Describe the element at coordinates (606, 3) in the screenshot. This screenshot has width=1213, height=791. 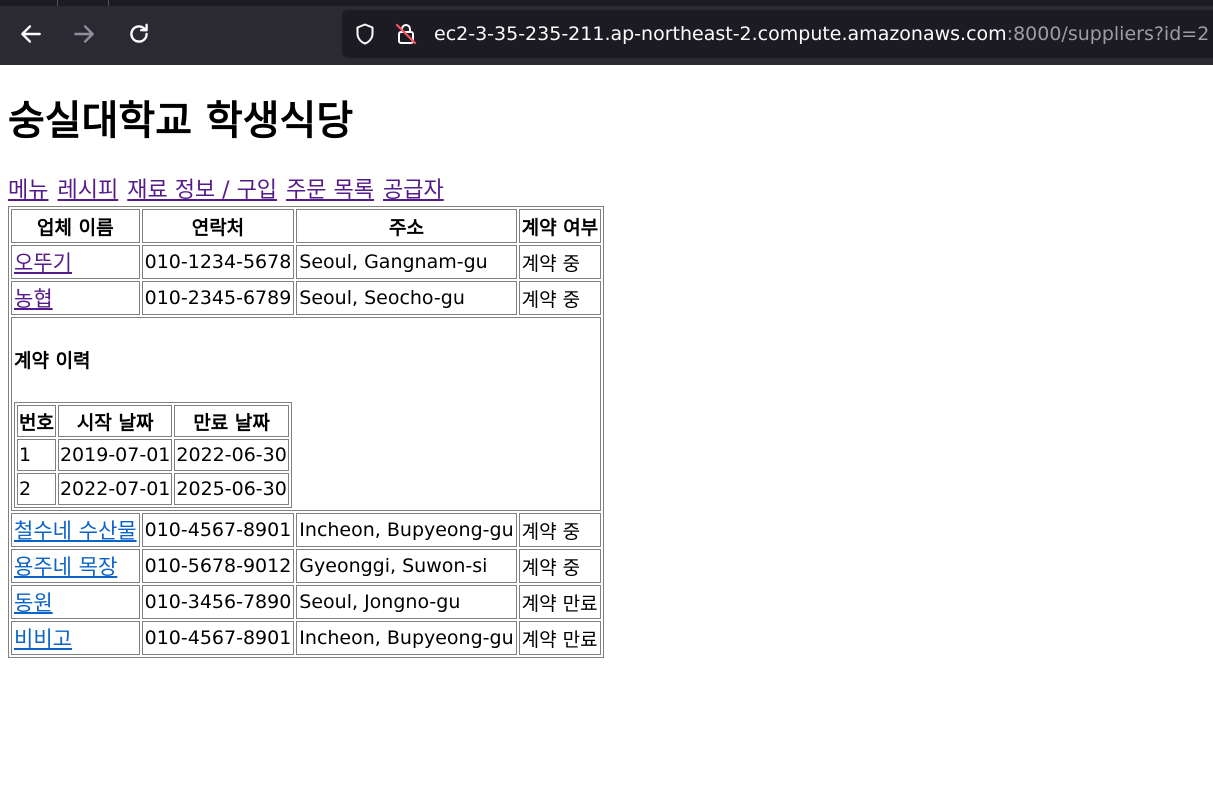
I see `tab-strip` at that location.